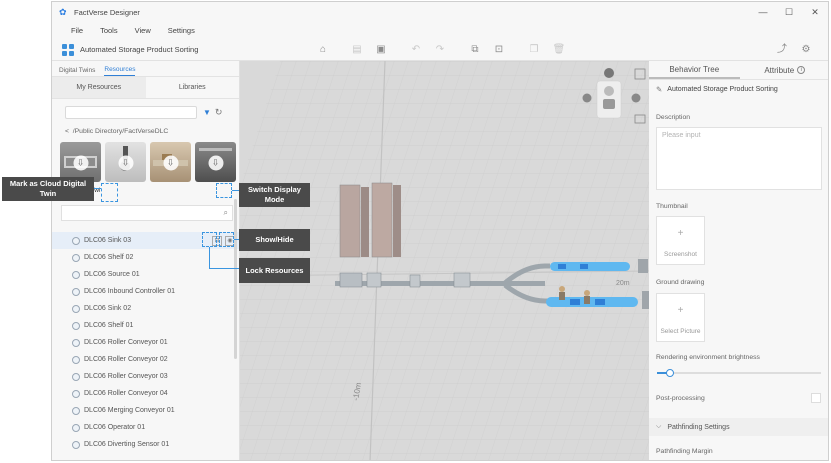  I want to click on menu-settings: Settings, so click(181, 30).